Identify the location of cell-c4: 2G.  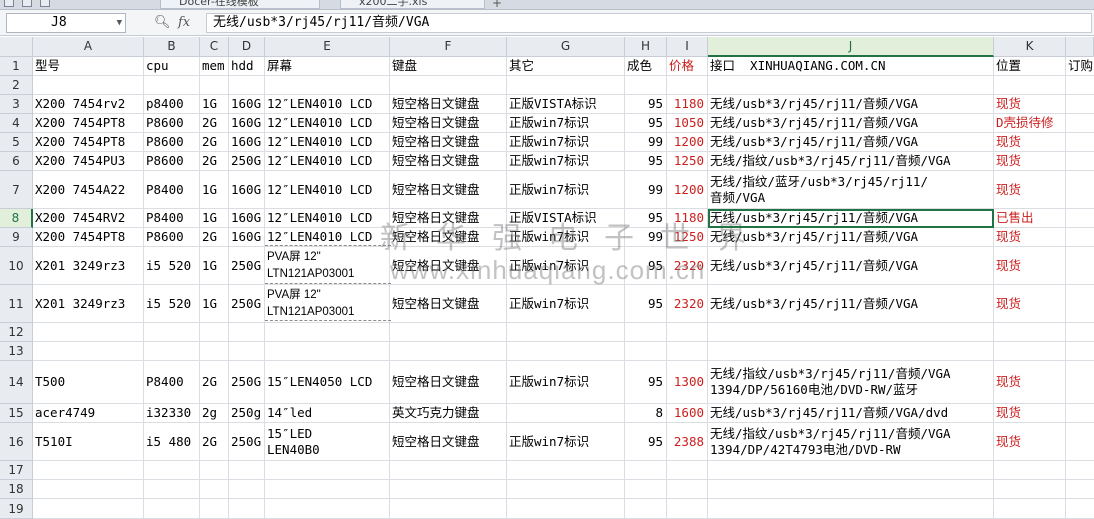
(214, 123).